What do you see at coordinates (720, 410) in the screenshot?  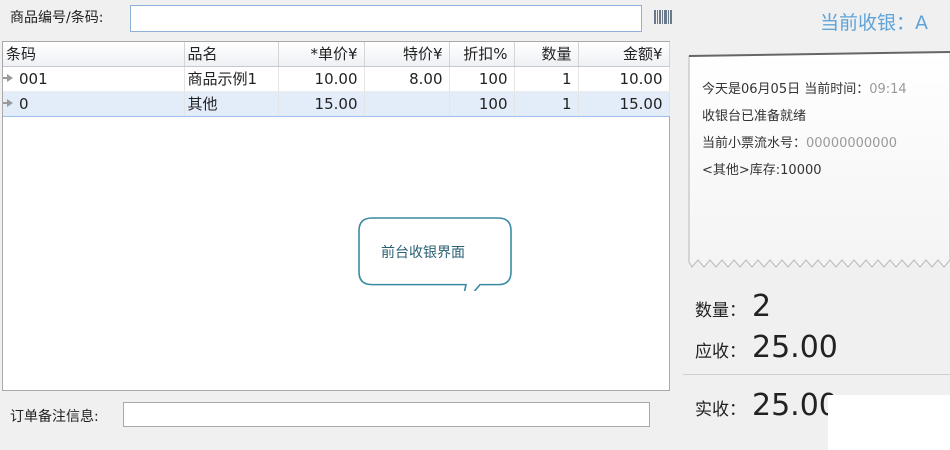 I see `amount-paid-label: 实收：` at bounding box center [720, 410].